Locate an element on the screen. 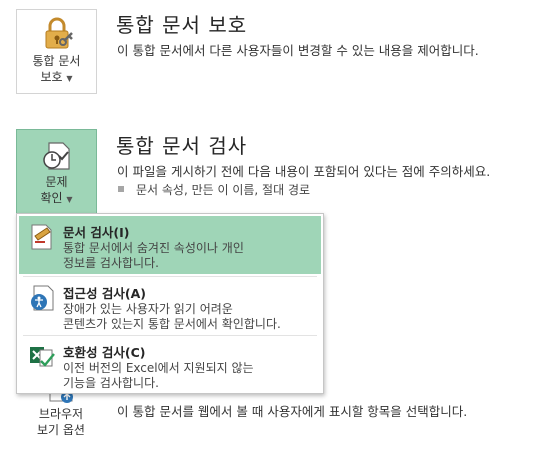  document-inspect-icon is located at coordinates (41, 237).